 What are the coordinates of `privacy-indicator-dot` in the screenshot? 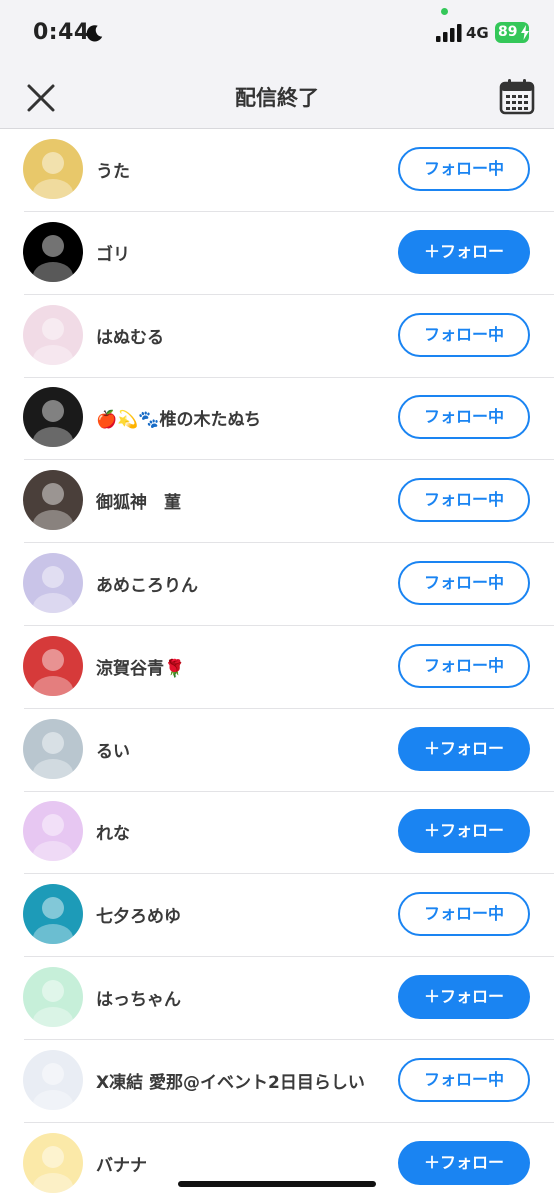 It's located at (444, 11).